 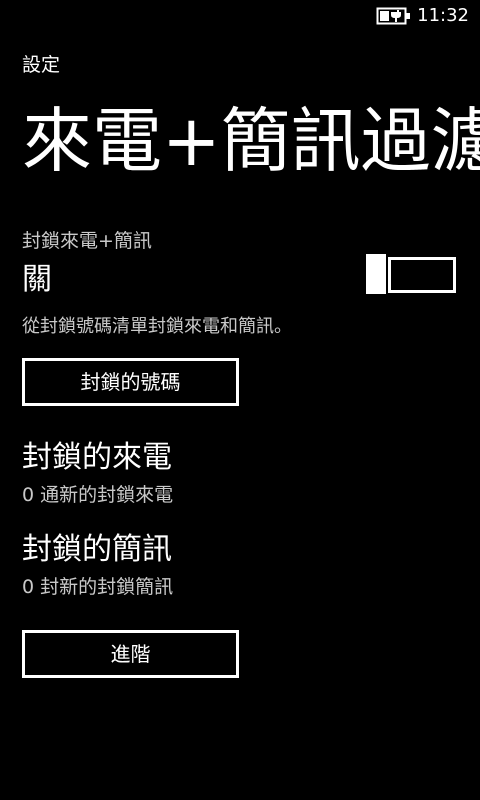 I want to click on blocked-sms-title: 封鎖的簡訊, so click(x=97, y=550).